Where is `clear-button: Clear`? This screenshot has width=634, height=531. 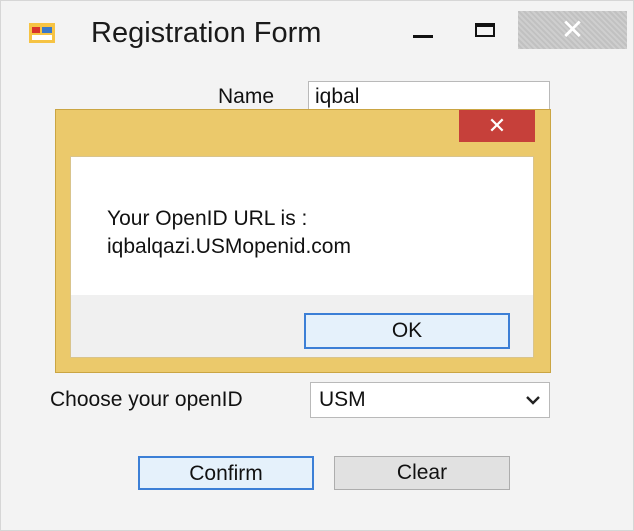
clear-button: Clear is located at coordinates (422, 473).